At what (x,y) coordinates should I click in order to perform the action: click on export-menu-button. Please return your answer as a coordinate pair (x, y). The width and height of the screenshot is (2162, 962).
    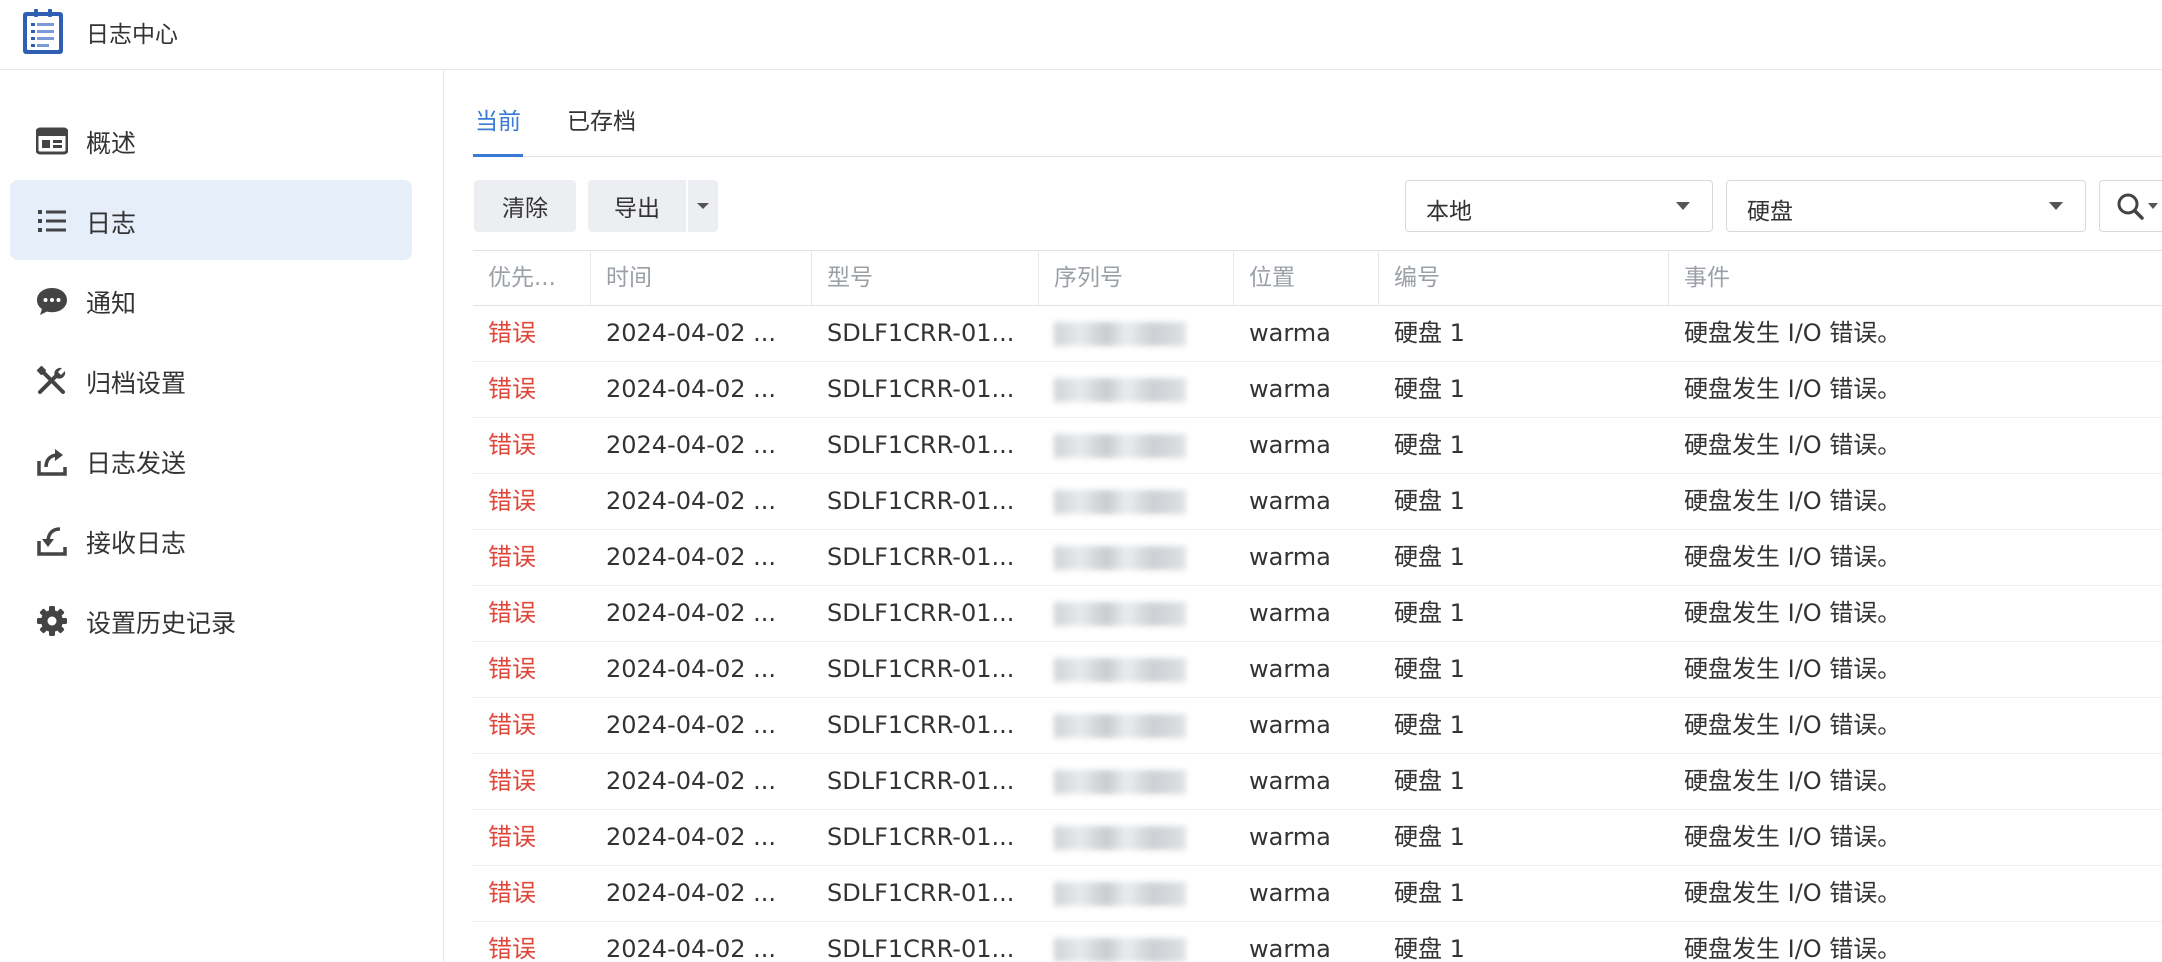
    Looking at the image, I should click on (703, 206).